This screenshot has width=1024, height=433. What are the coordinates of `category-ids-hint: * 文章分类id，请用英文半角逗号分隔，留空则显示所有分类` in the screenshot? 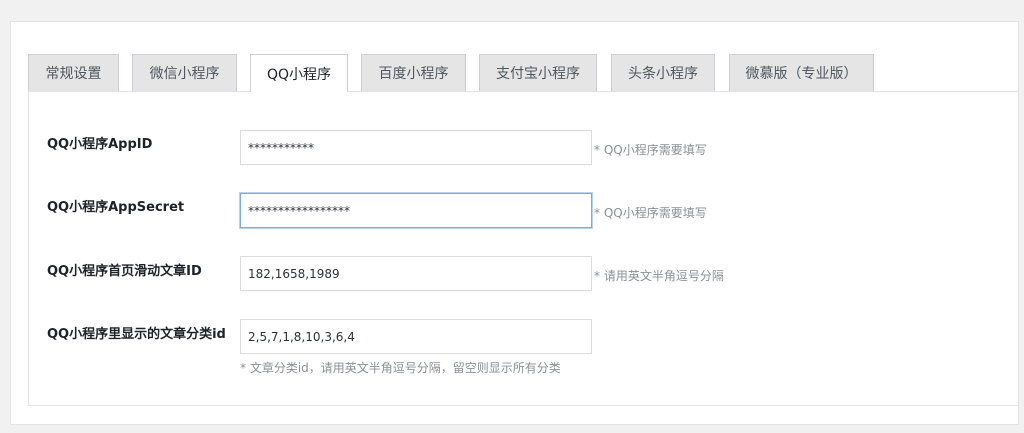 It's located at (400, 368).